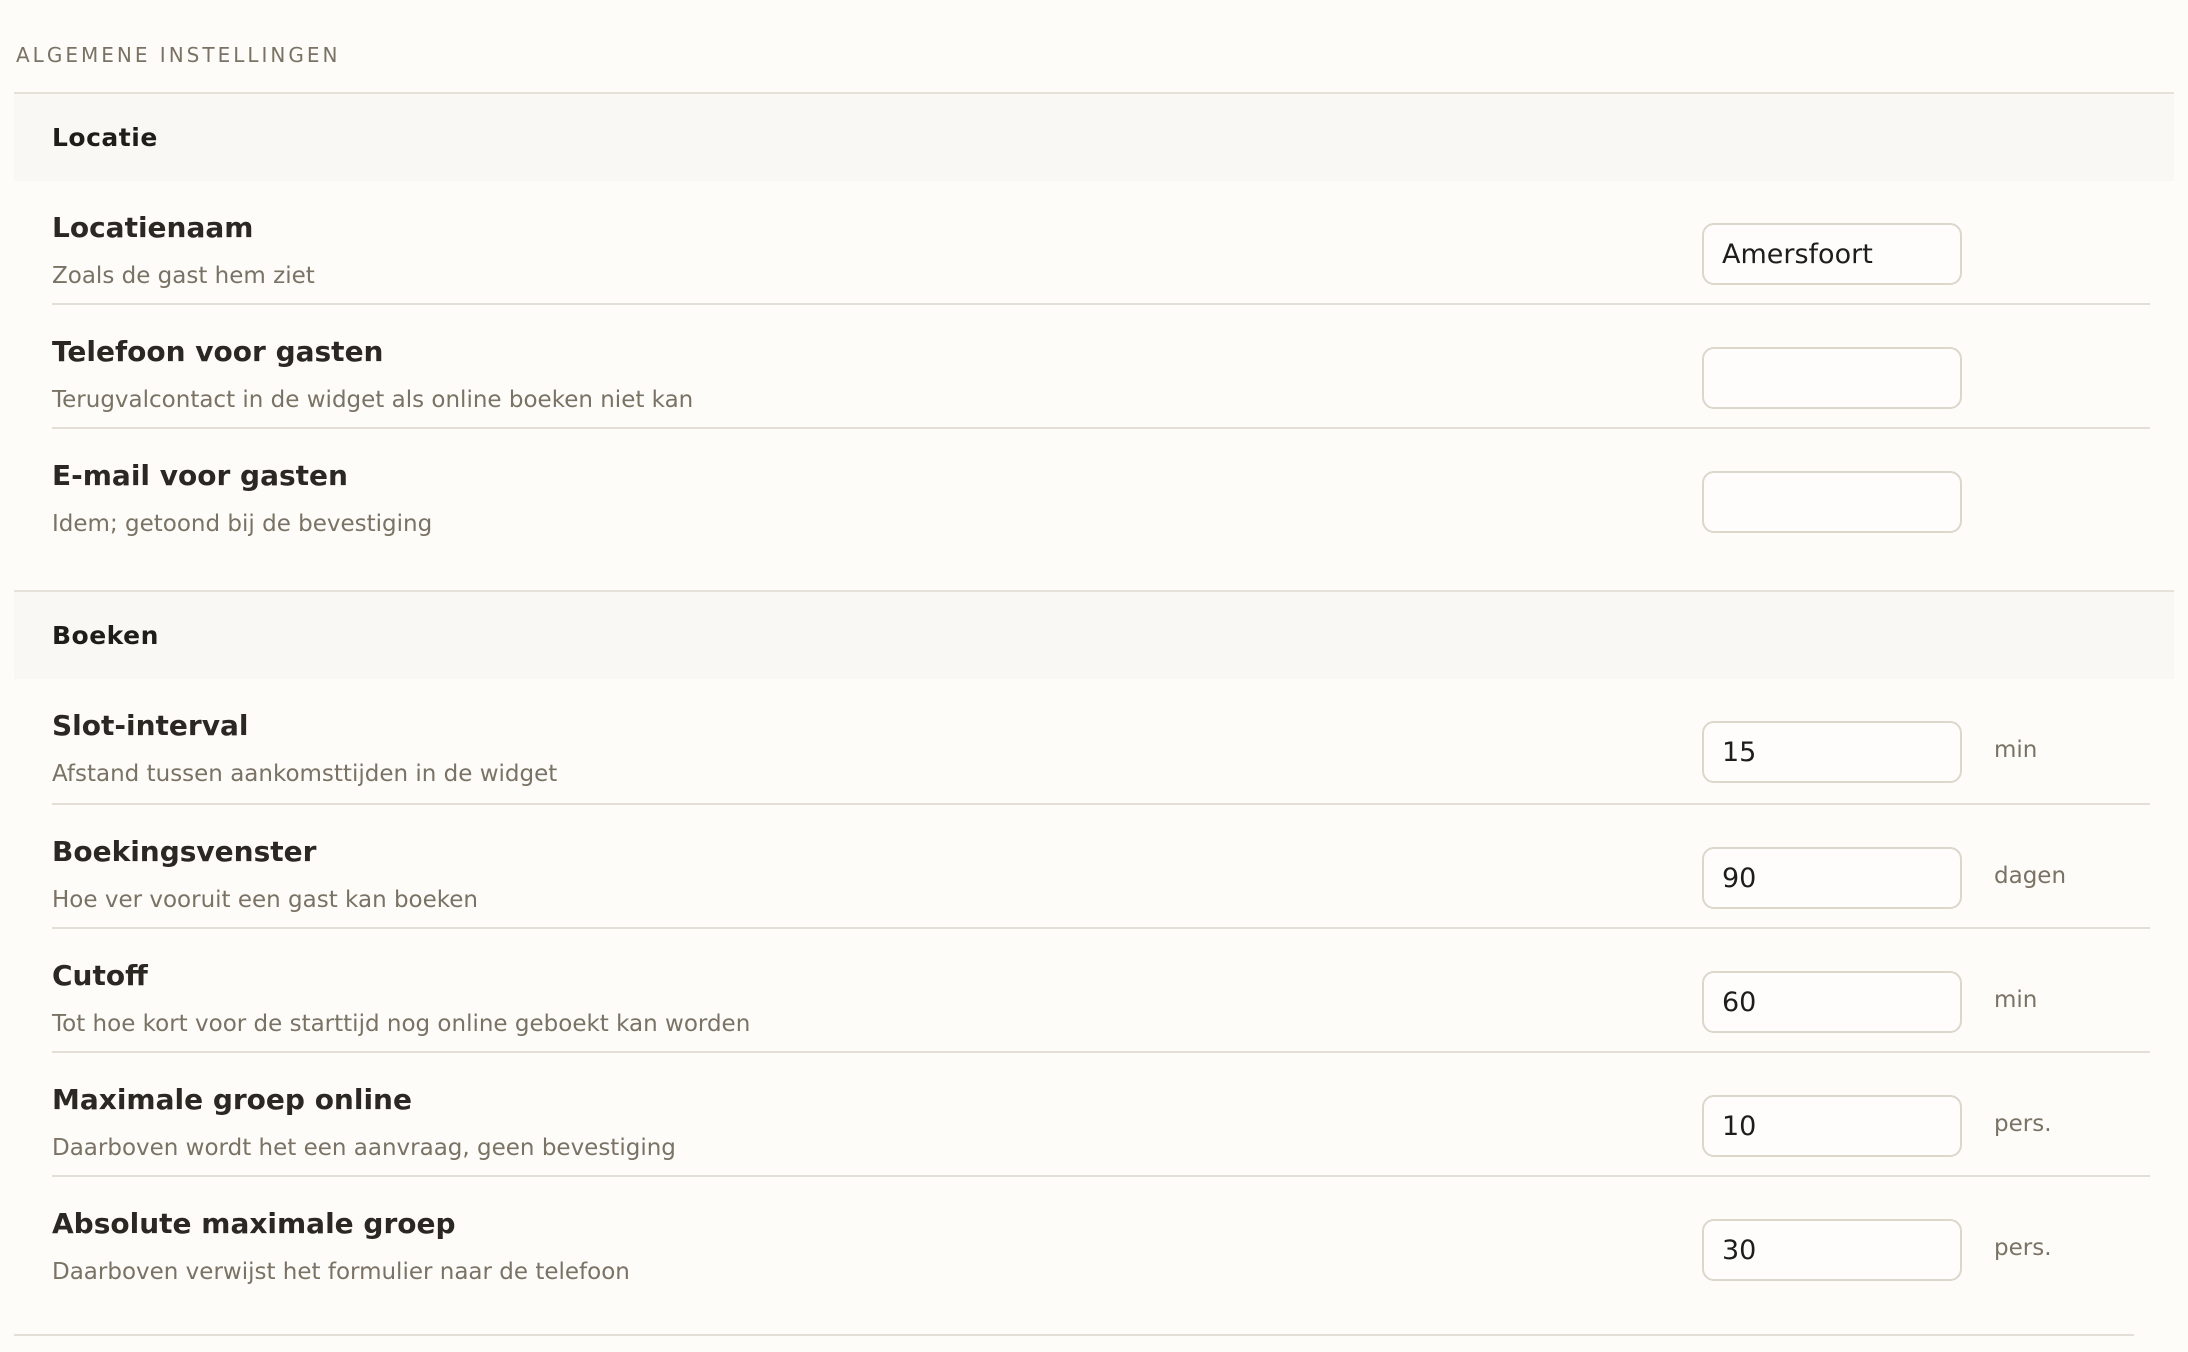  What do you see at coordinates (1832, 378) in the screenshot?
I see `telefoon-input` at bounding box center [1832, 378].